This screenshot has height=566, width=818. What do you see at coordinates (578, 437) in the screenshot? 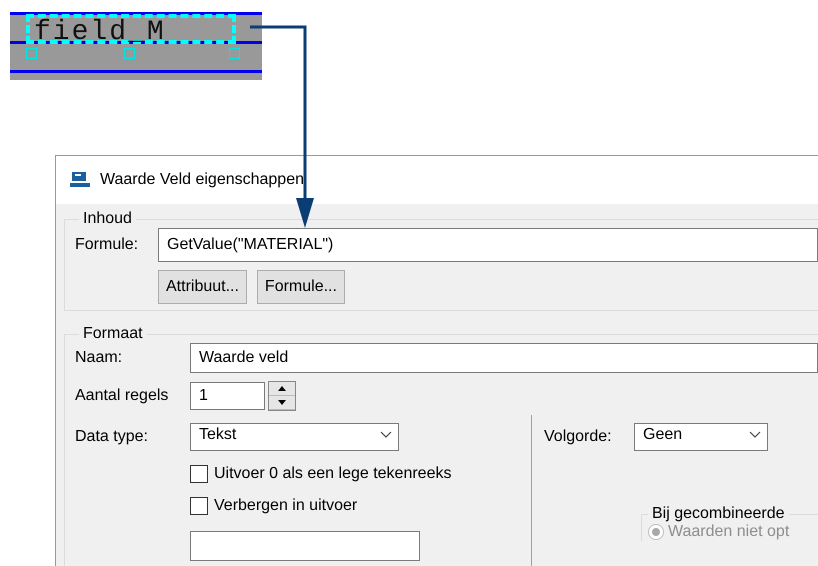
I see `order-label: Volgorde:` at bounding box center [578, 437].